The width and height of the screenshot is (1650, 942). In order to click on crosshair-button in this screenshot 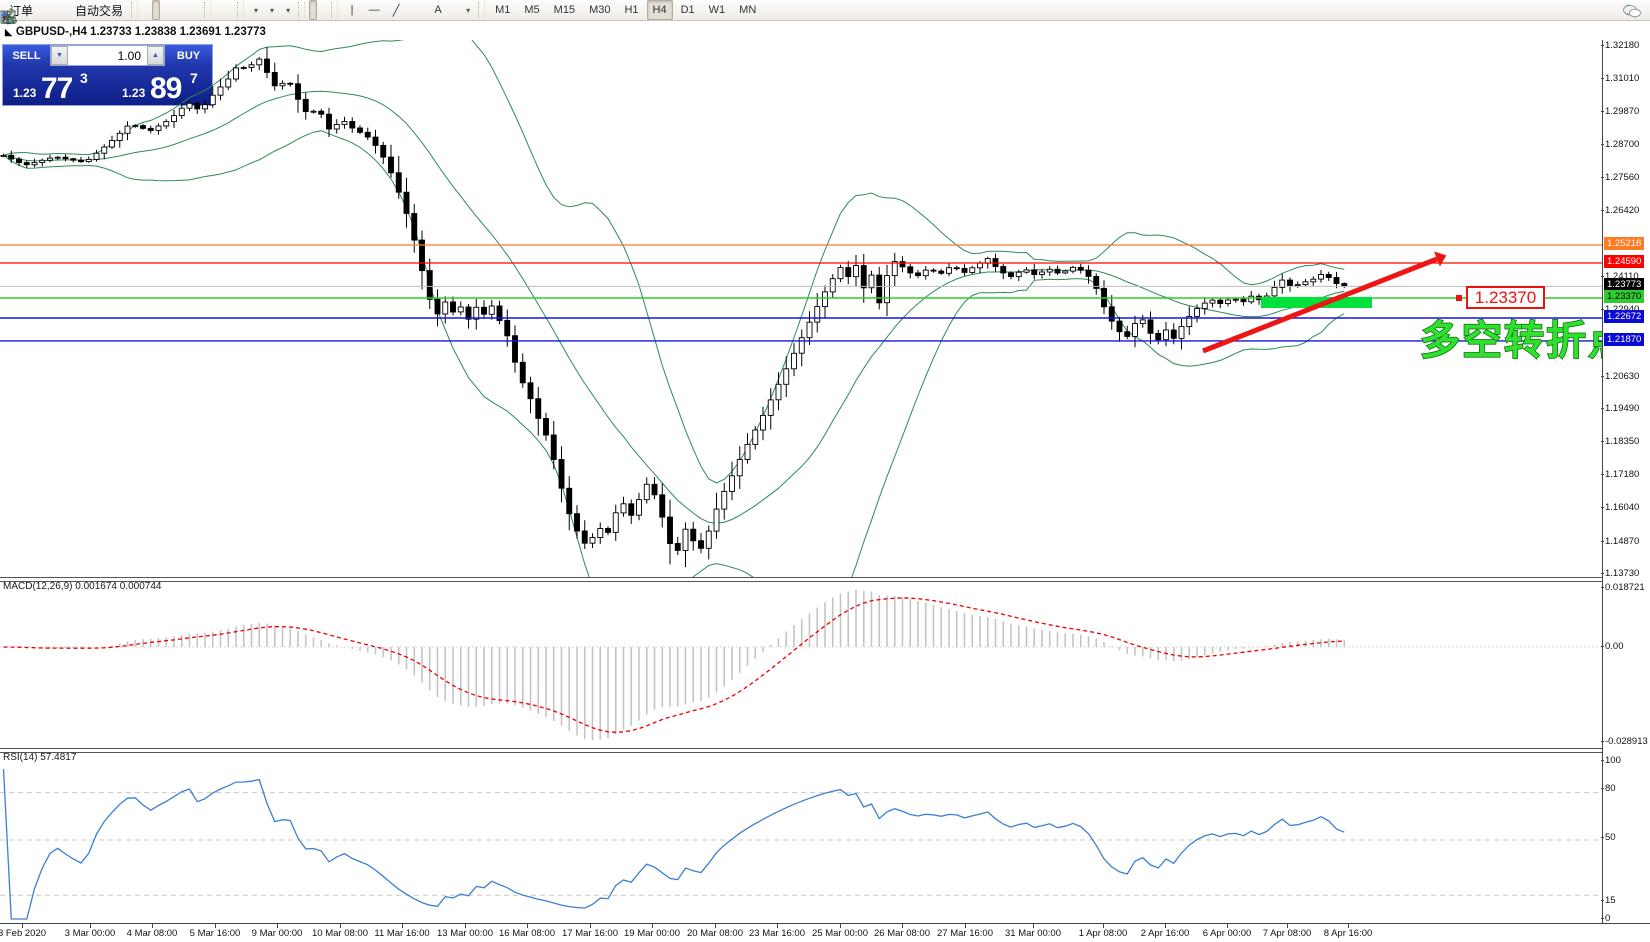, I will do `click(164, 12)`.